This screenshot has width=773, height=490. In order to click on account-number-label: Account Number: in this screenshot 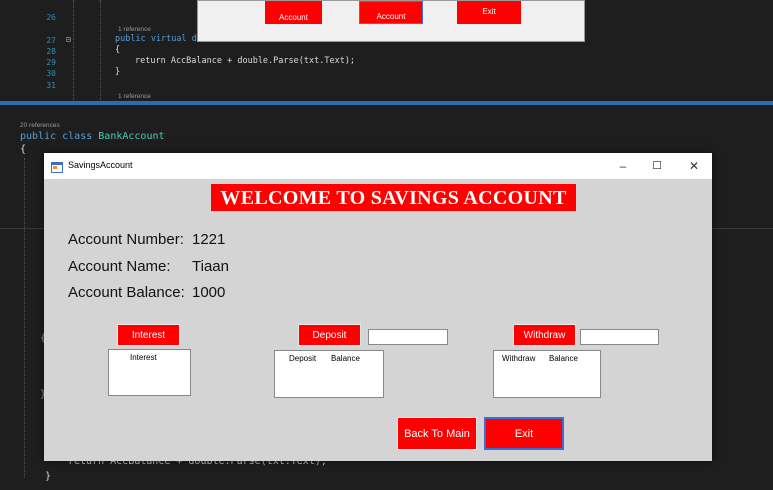, I will do `click(126, 239)`.